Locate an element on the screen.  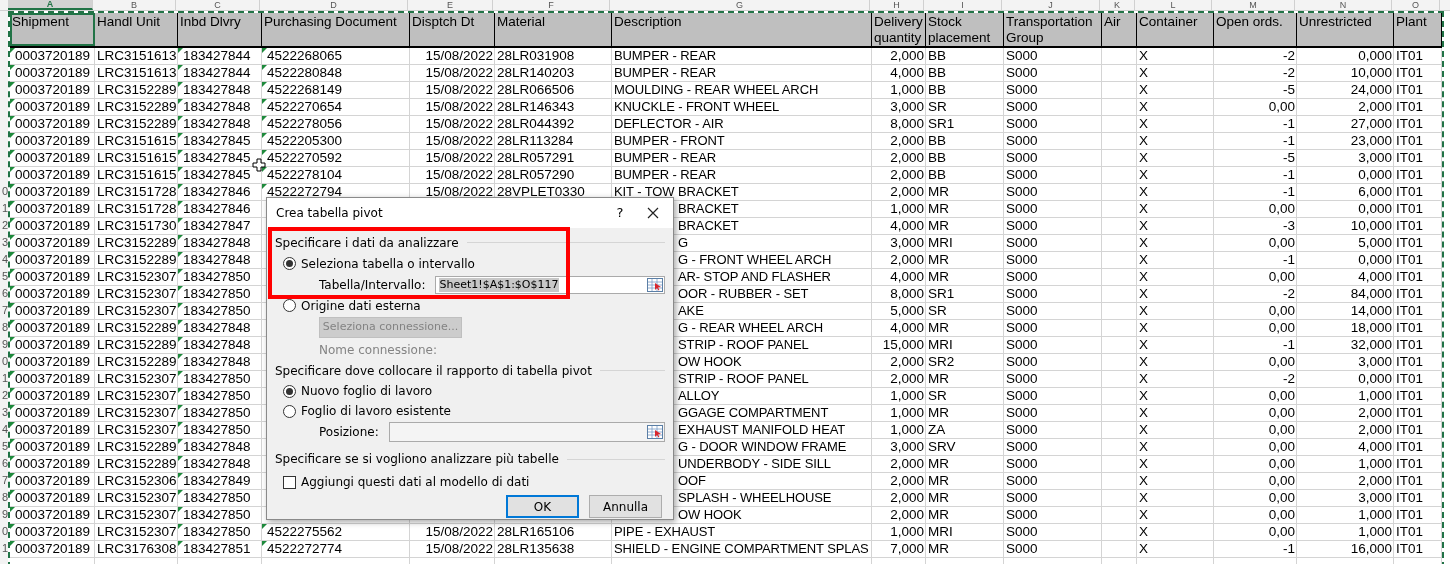
row-number: 9 is located at coordinates (4, 513).